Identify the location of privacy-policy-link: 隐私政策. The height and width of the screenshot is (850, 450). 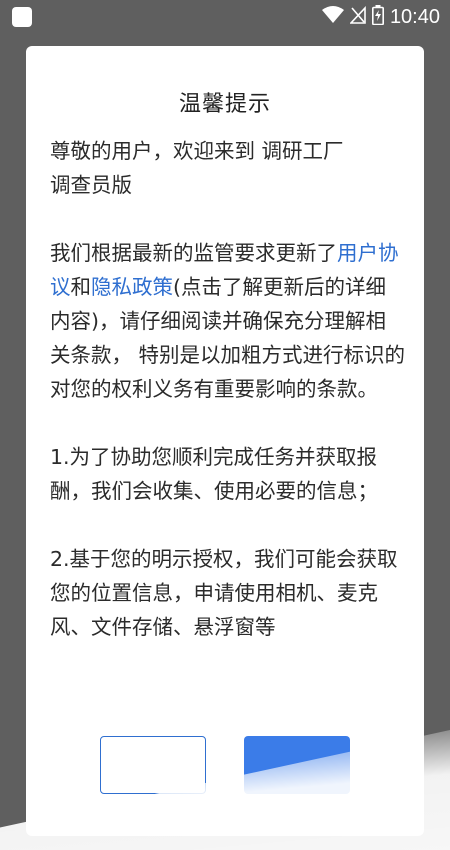
(132, 287).